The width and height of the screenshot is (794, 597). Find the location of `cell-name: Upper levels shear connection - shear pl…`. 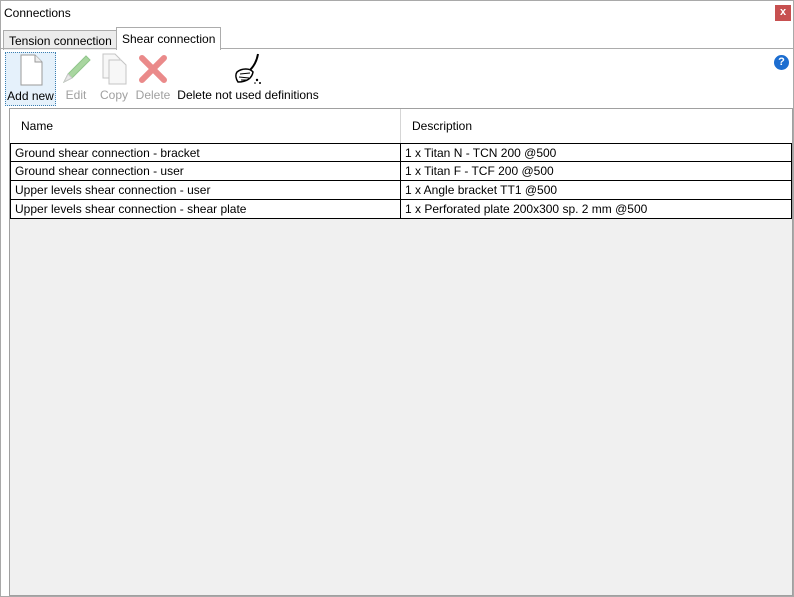

cell-name: Upper levels shear connection - shear pl… is located at coordinates (205, 209).